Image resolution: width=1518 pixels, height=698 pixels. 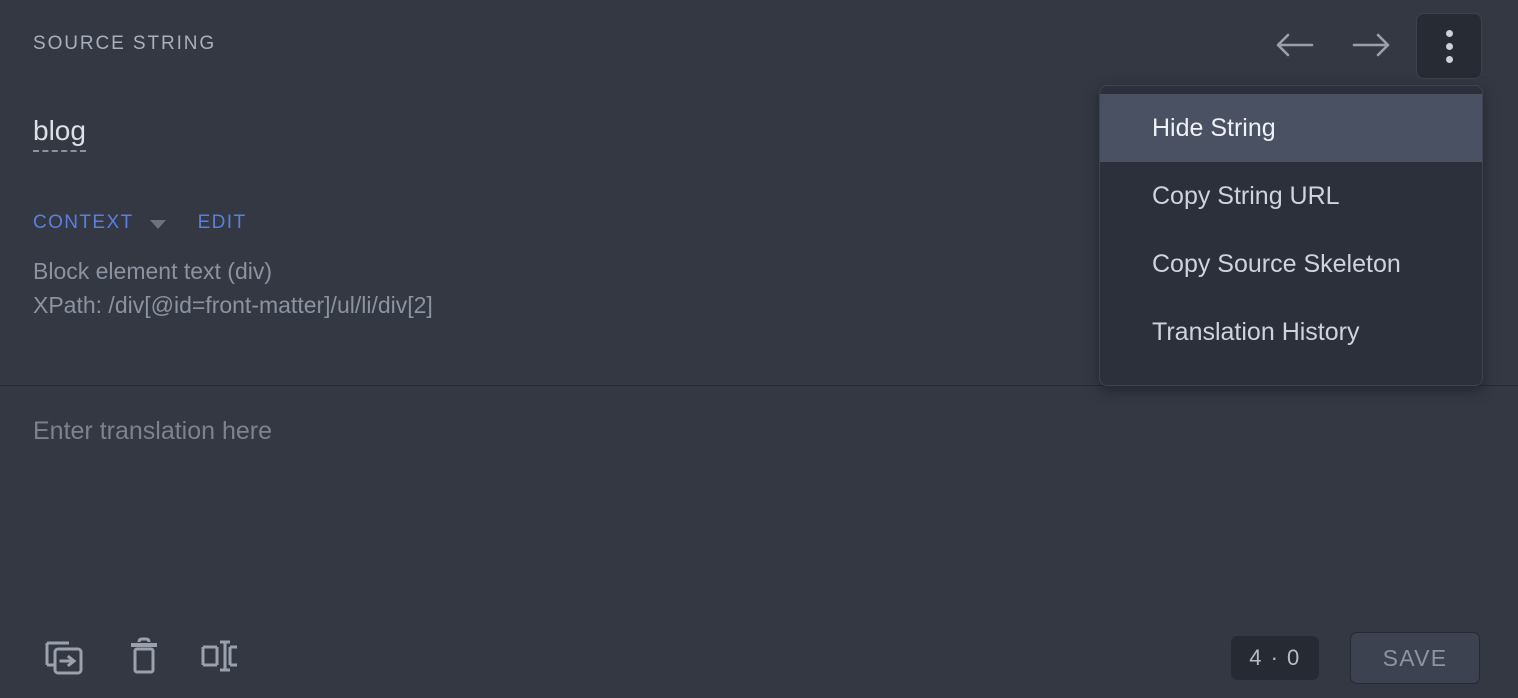 I want to click on menu-item-copy-source-skeleton: Copy Source Skeleton, so click(x=1291, y=264).